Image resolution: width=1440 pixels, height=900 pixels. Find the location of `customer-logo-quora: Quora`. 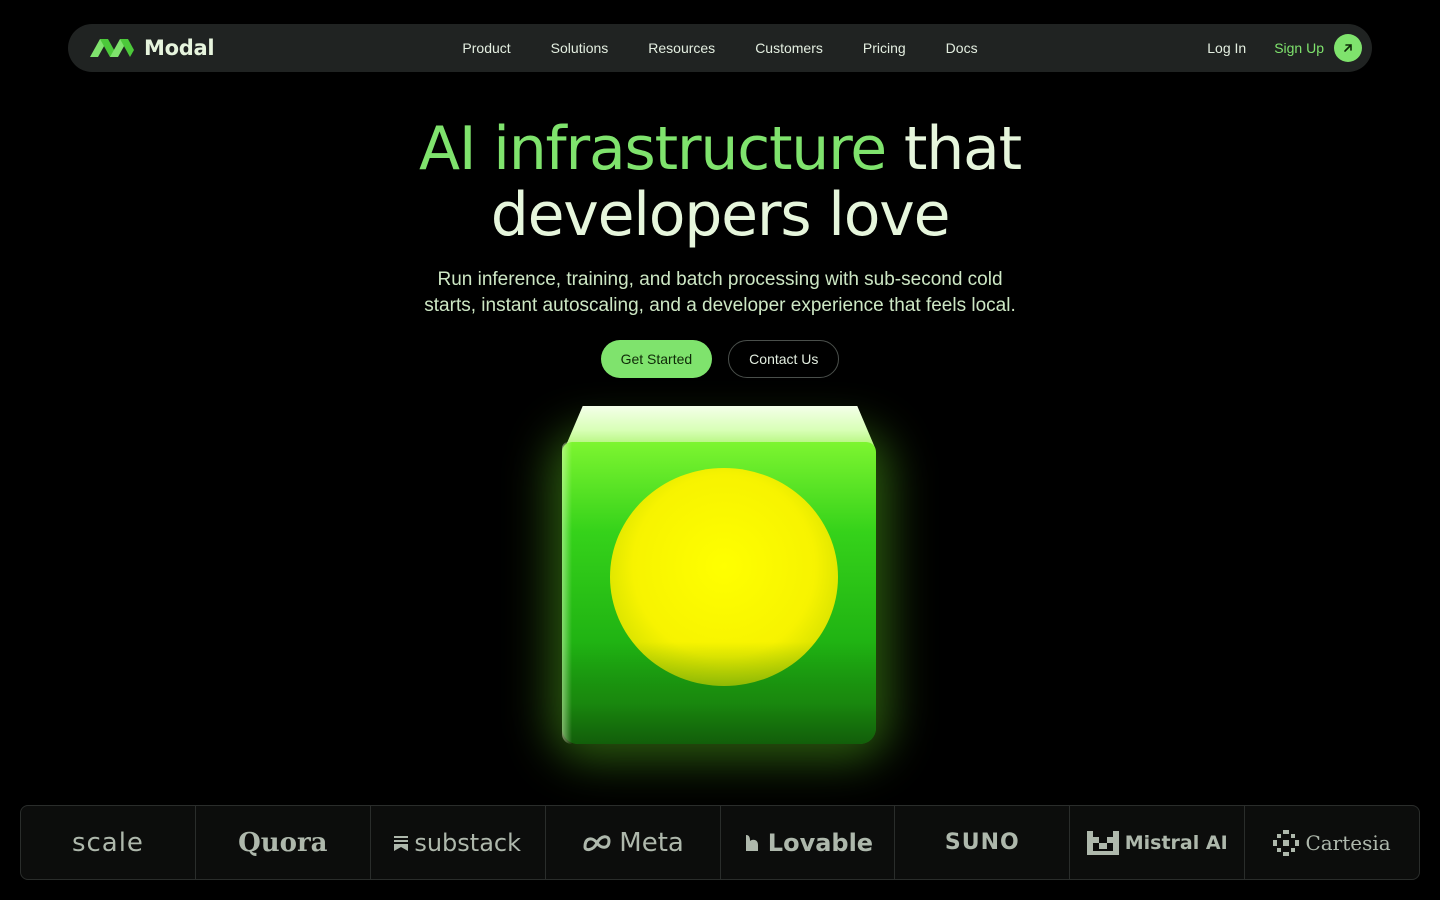

customer-logo-quora: Quora is located at coordinates (283, 842).